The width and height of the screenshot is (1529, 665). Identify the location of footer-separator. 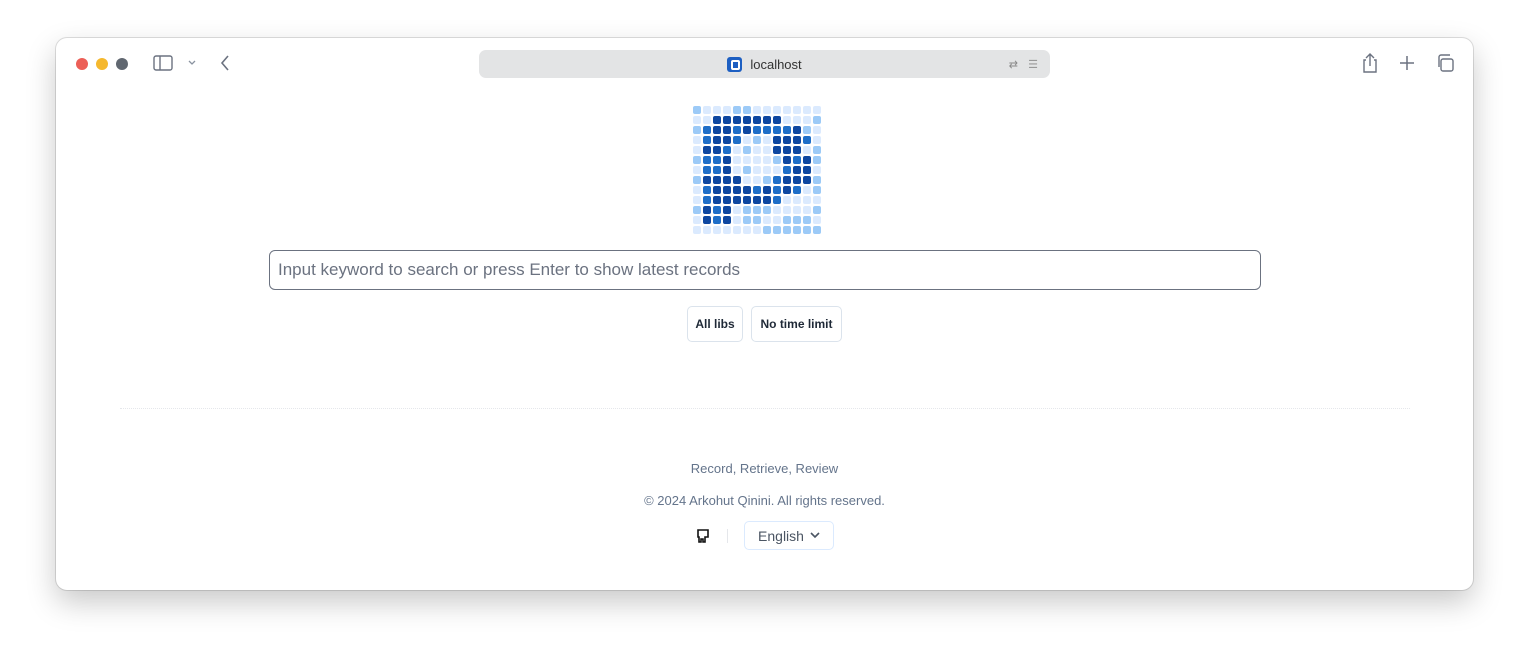
(727, 536).